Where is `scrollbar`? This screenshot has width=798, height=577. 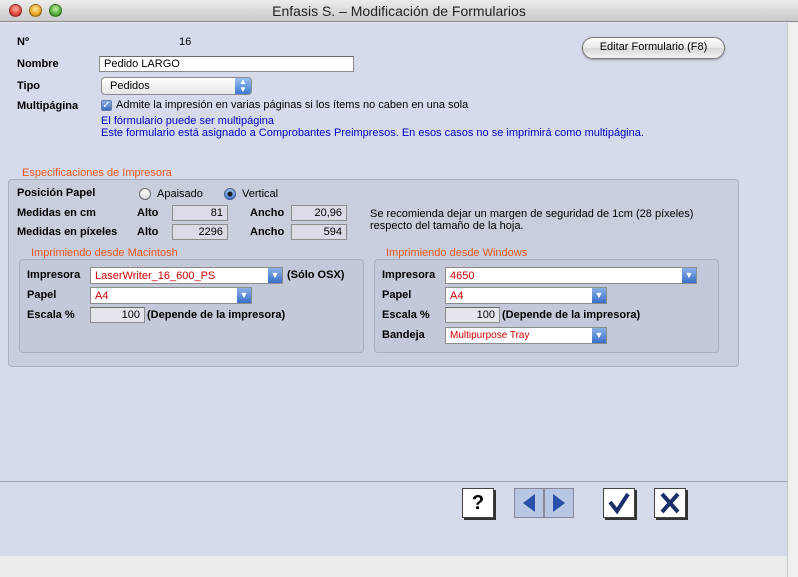
scrollbar is located at coordinates (792, 300).